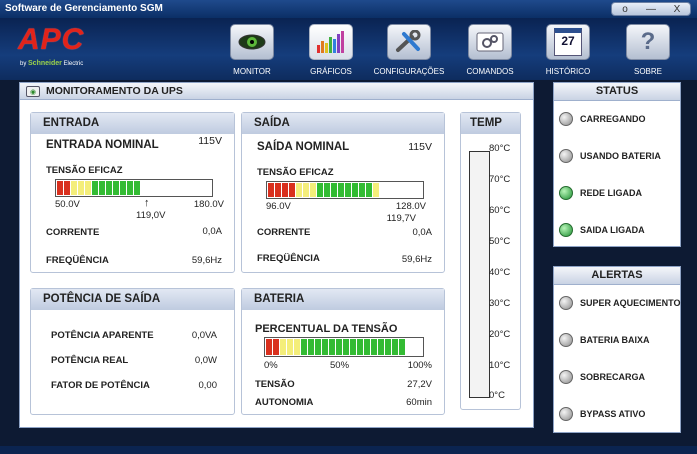 The height and width of the screenshot is (454, 697). I want to click on question-glyph: ?, so click(648, 41).